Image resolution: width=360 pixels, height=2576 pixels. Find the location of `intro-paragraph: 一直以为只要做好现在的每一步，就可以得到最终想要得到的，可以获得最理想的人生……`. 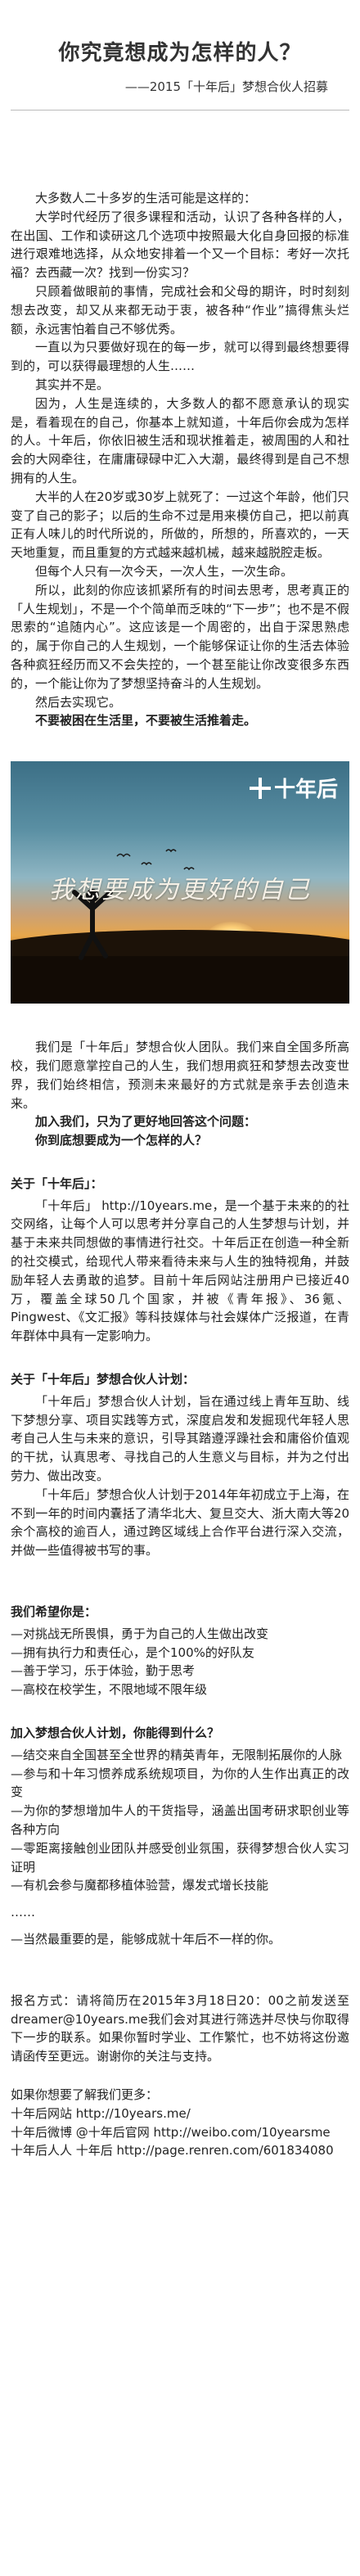

intro-paragraph: 一直以为只要做好现在的每一步，就可以得到最终想要得到的，可以获得最理想的人生…… is located at coordinates (180, 357).